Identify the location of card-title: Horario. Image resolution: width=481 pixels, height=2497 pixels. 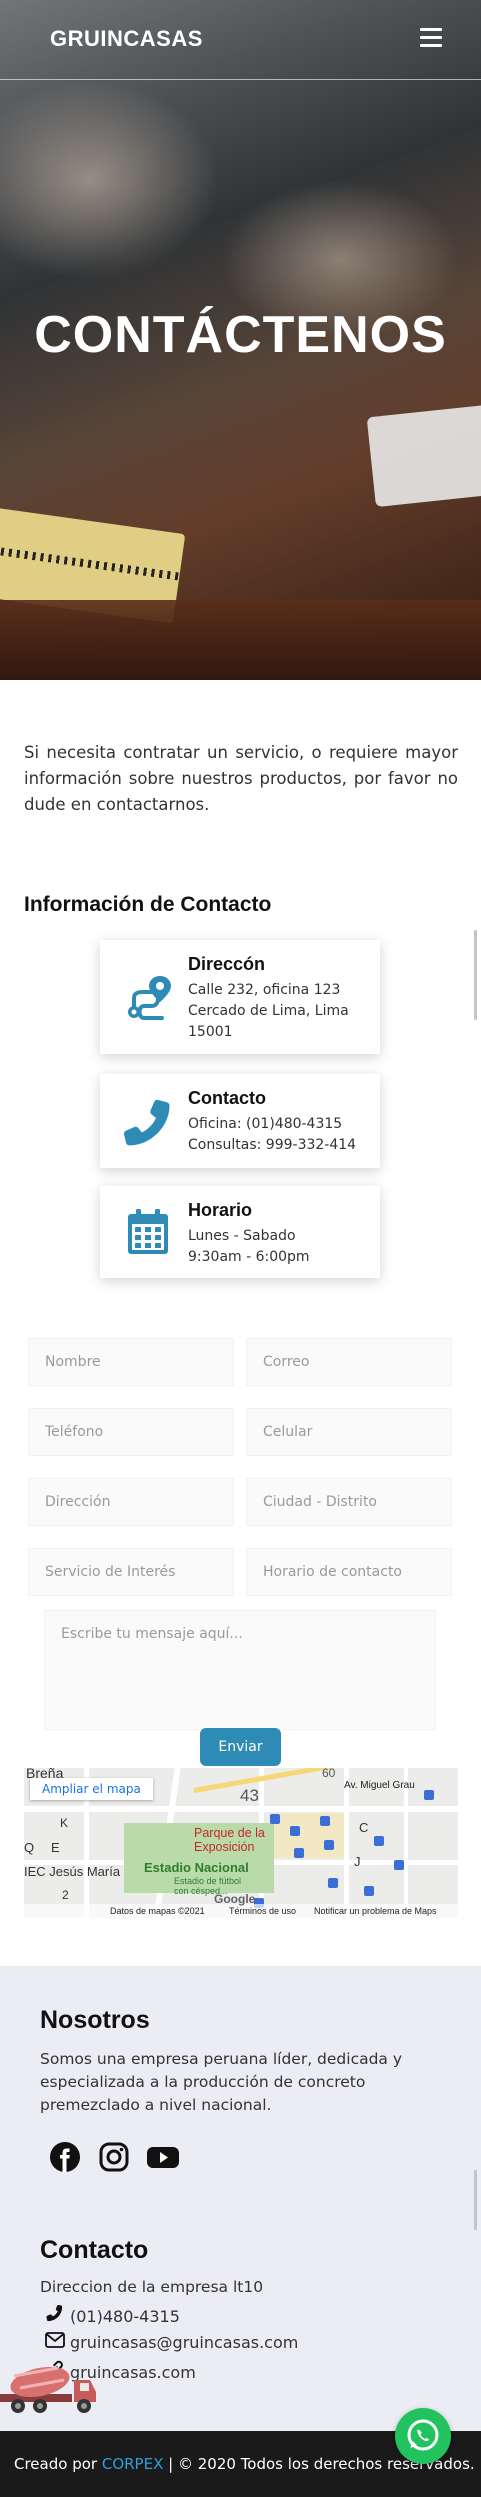
(220, 1210).